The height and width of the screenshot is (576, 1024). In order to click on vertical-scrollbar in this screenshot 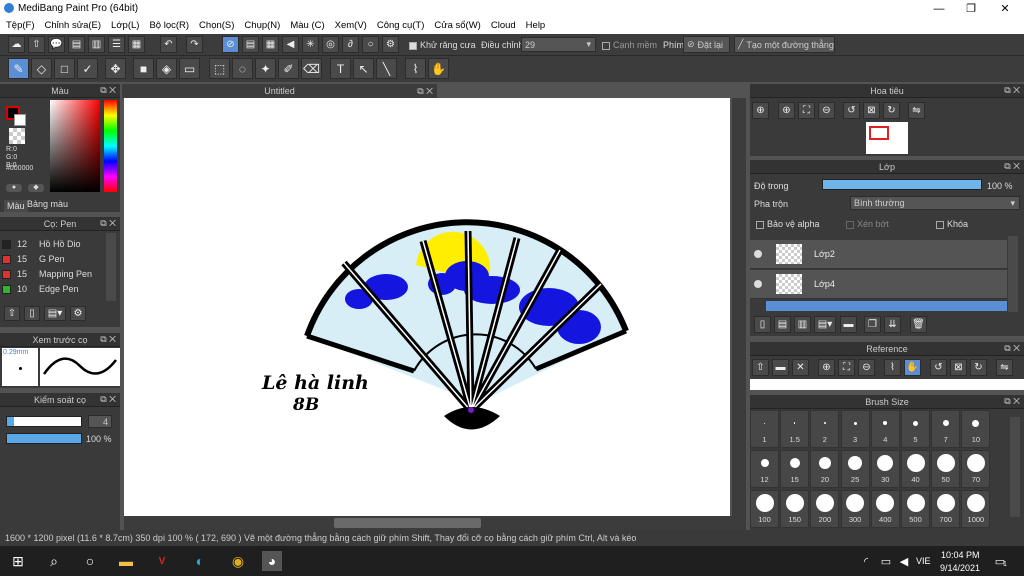, I will do `click(739, 307)`.